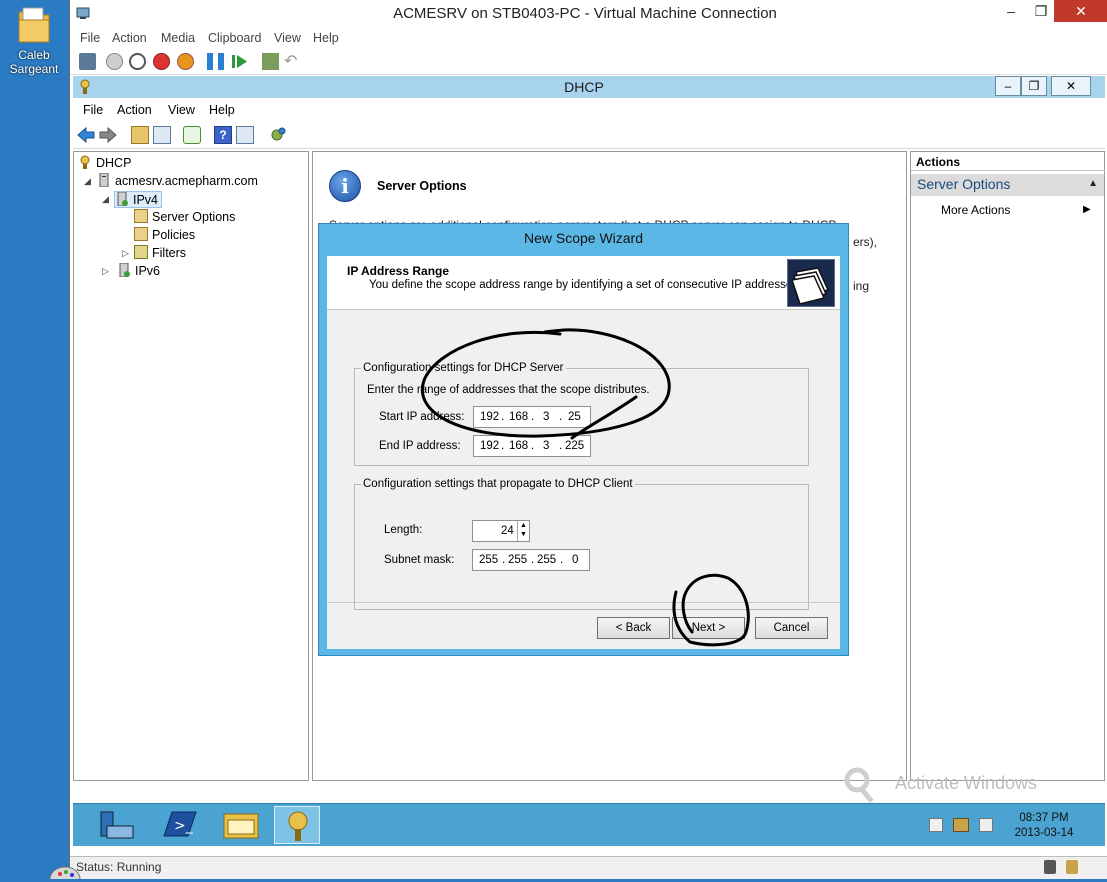 This screenshot has height=882, width=1107. Describe the element at coordinates (583, 602) in the screenshot. I see `wizard-separator` at that location.